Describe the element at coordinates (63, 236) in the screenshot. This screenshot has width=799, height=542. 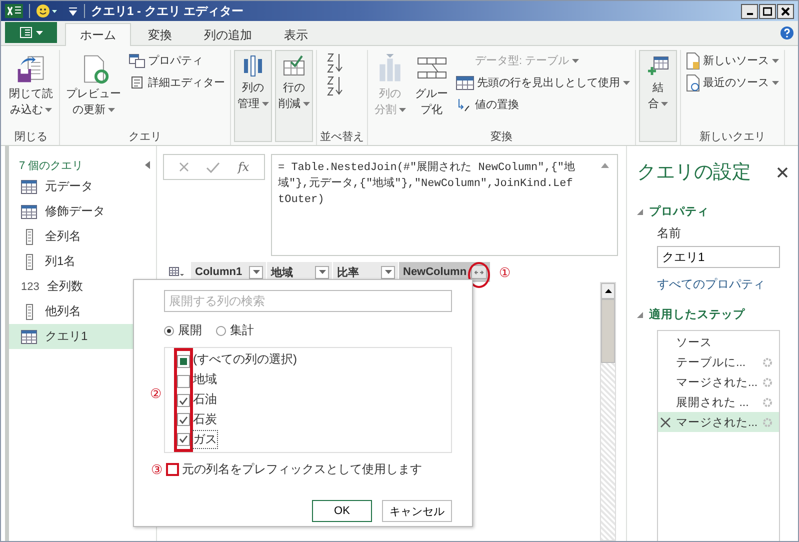
I see `query-name: 全列名` at that location.